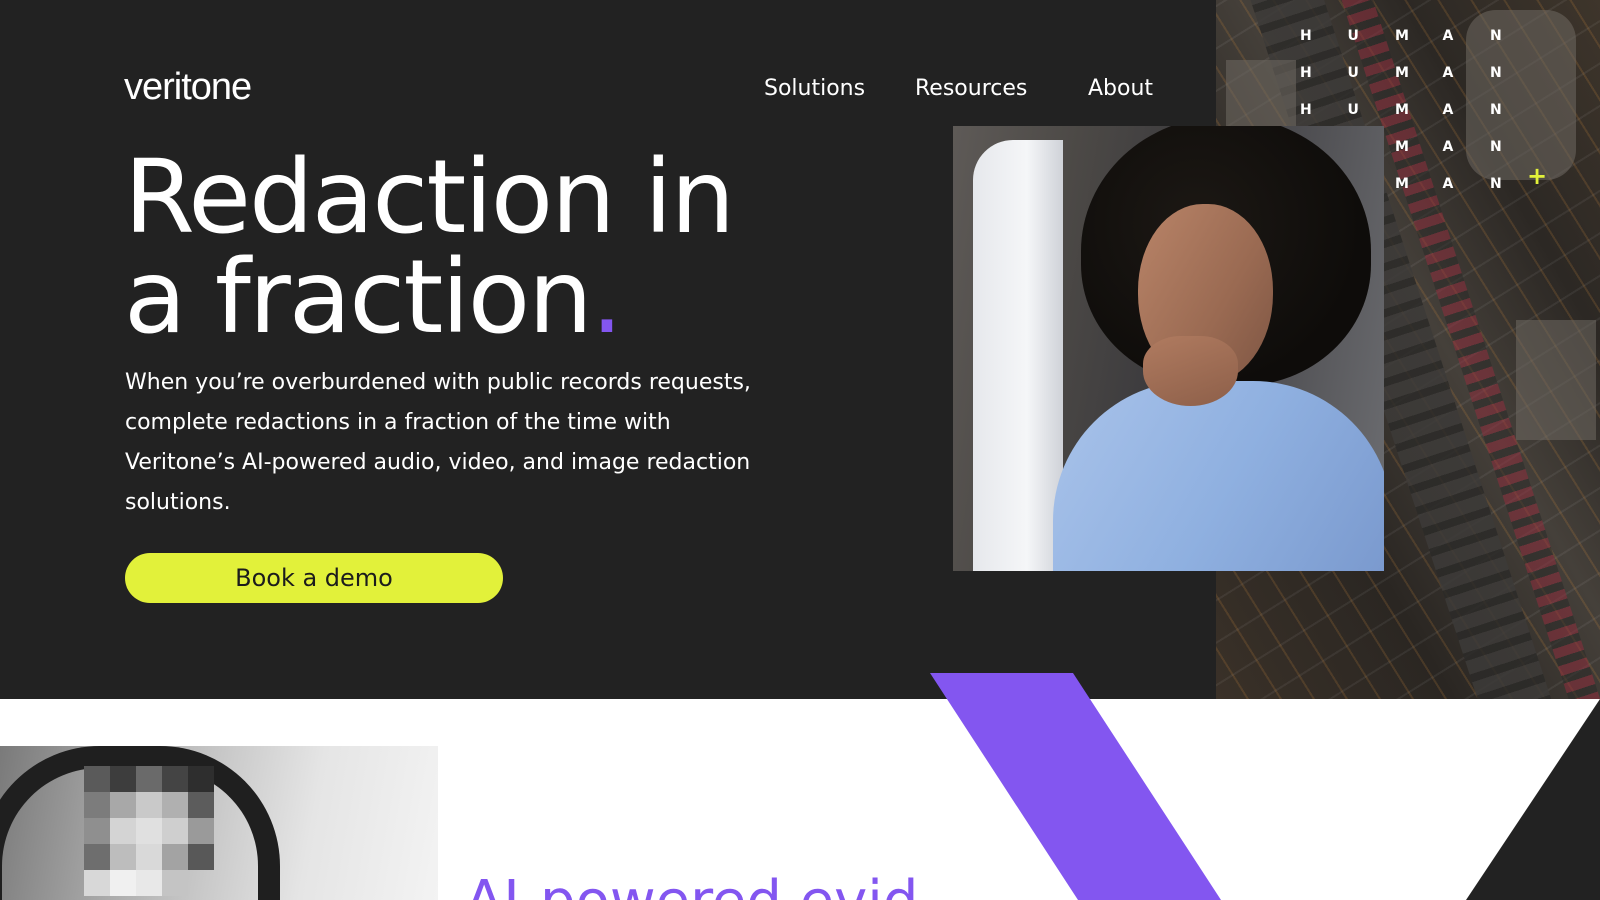 This screenshot has width=1600, height=900. Describe the element at coordinates (1120, 88) in the screenshot. I see `nav-about: About` at that location.